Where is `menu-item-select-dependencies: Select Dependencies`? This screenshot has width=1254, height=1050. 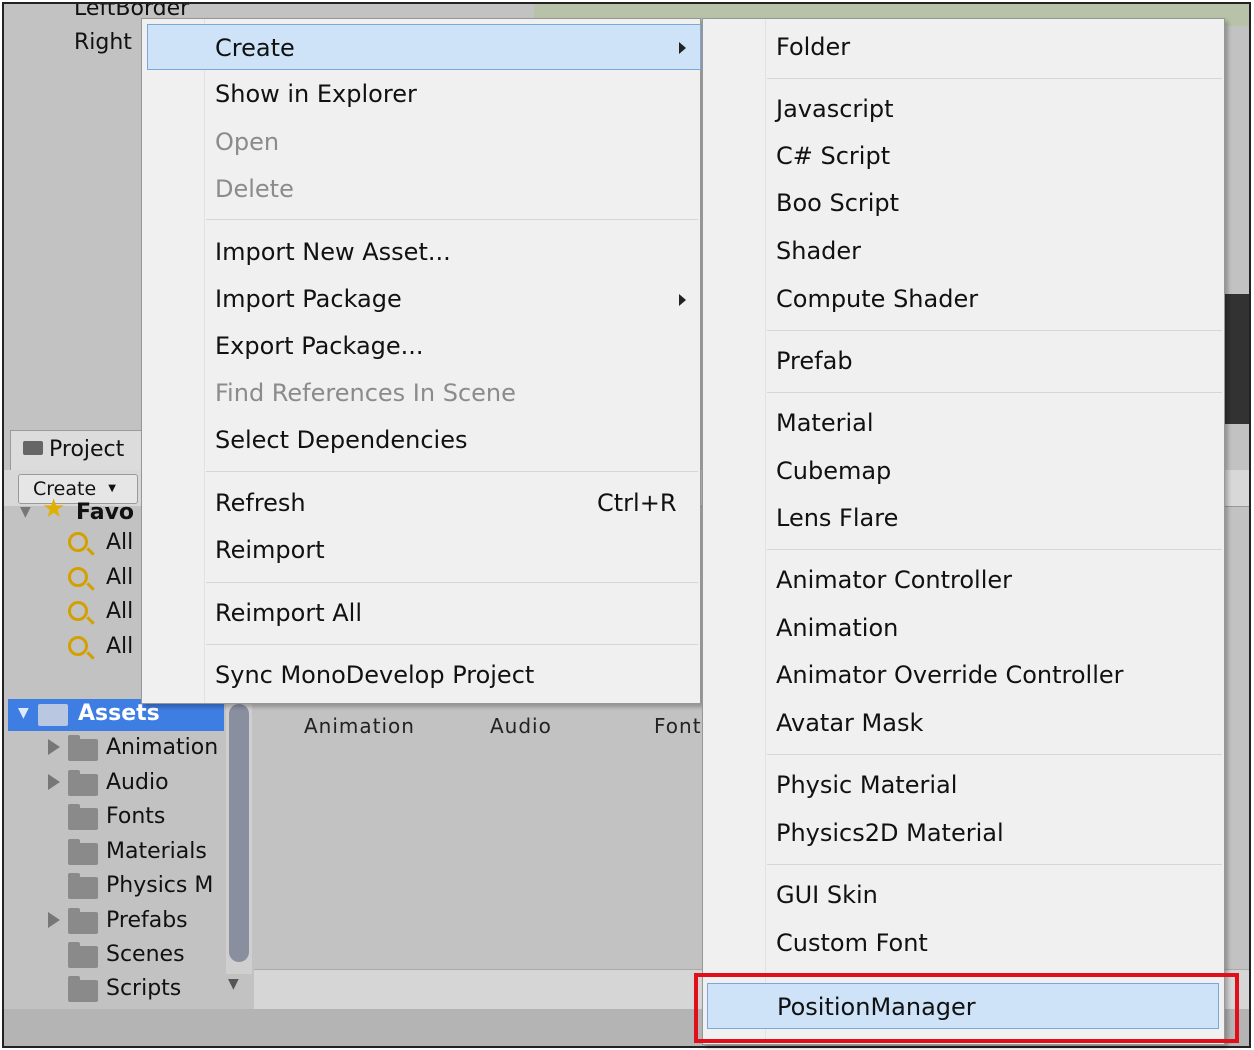 menu-item-select-dependencies: Select Dependencies is located at coordinates (421, 440).